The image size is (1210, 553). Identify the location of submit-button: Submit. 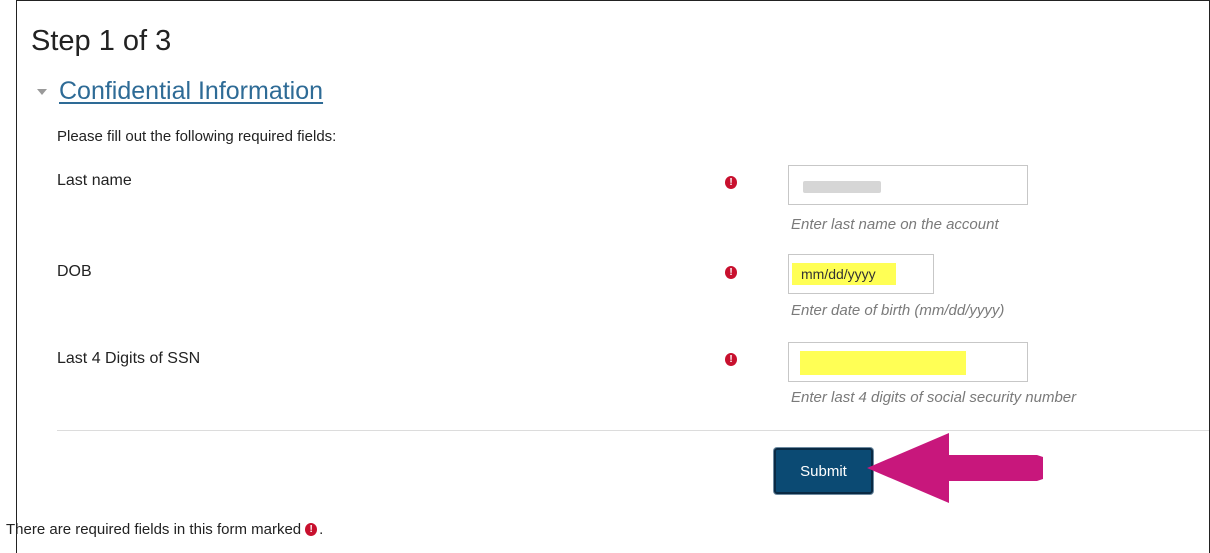
(823, 471).